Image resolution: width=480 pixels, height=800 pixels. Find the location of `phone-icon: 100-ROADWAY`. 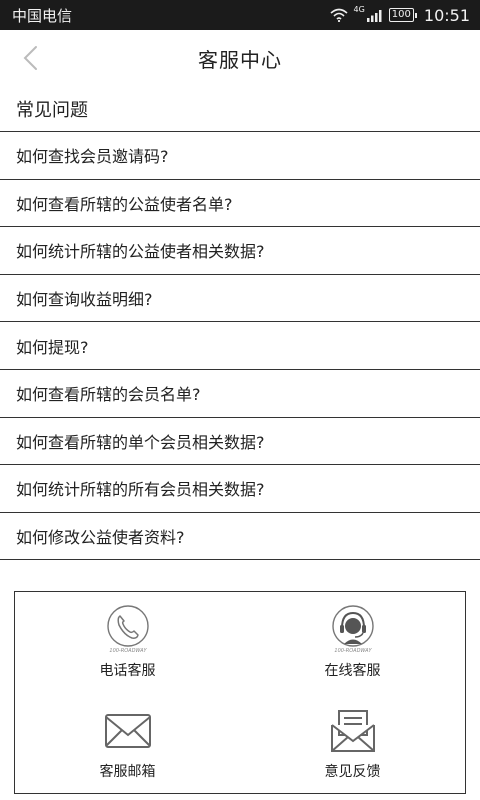

phone-icon: 100-ROADWAY is located at coordinates (127, 629).